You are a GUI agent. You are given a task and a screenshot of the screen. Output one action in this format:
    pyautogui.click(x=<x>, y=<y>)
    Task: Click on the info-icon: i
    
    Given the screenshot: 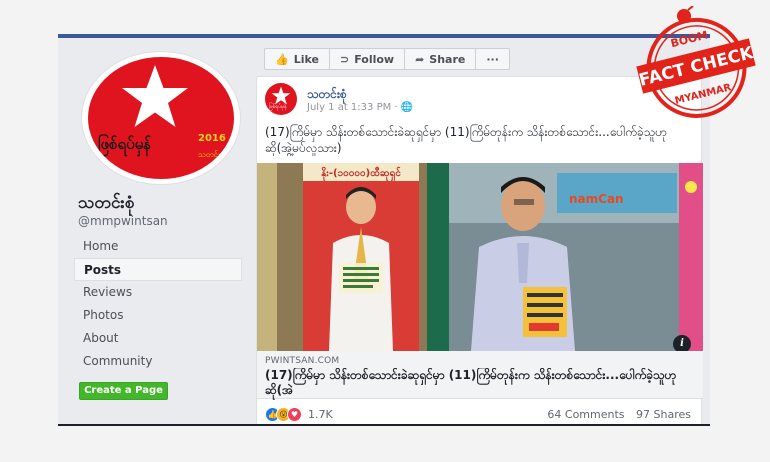 What is the action you would take?
    pyautogui.click(x=682, y=343)
    